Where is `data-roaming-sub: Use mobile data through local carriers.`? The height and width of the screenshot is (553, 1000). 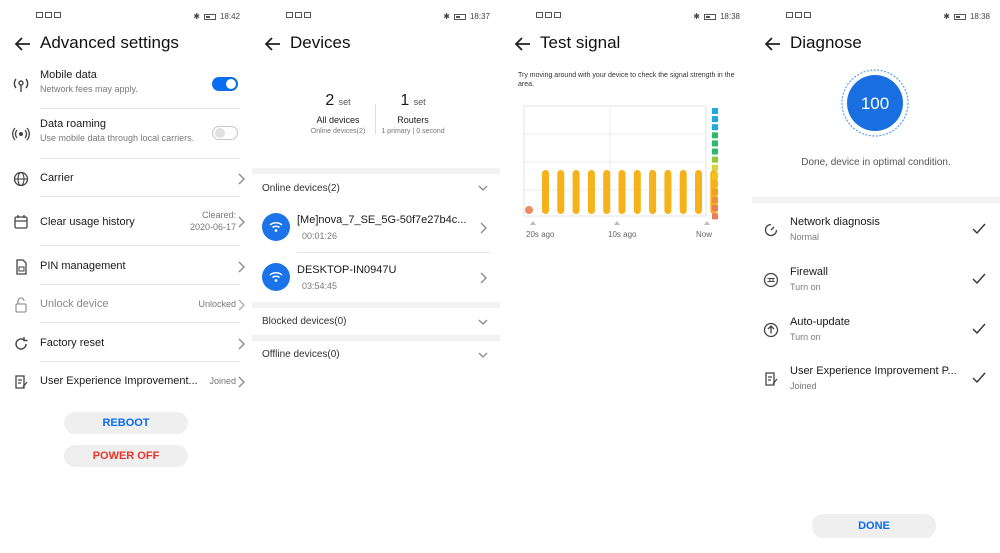
data-roaming-sub: Use mobile data through local carriers. is located at coordinates (117, 138).